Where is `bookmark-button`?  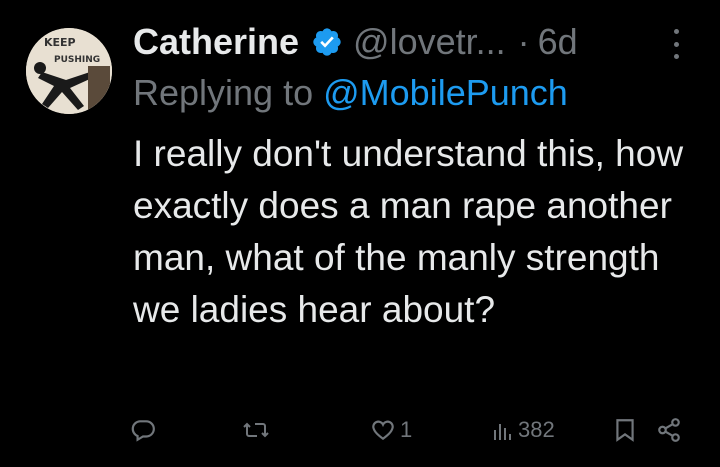
bookmark-button is located at coordinates (625, 430).